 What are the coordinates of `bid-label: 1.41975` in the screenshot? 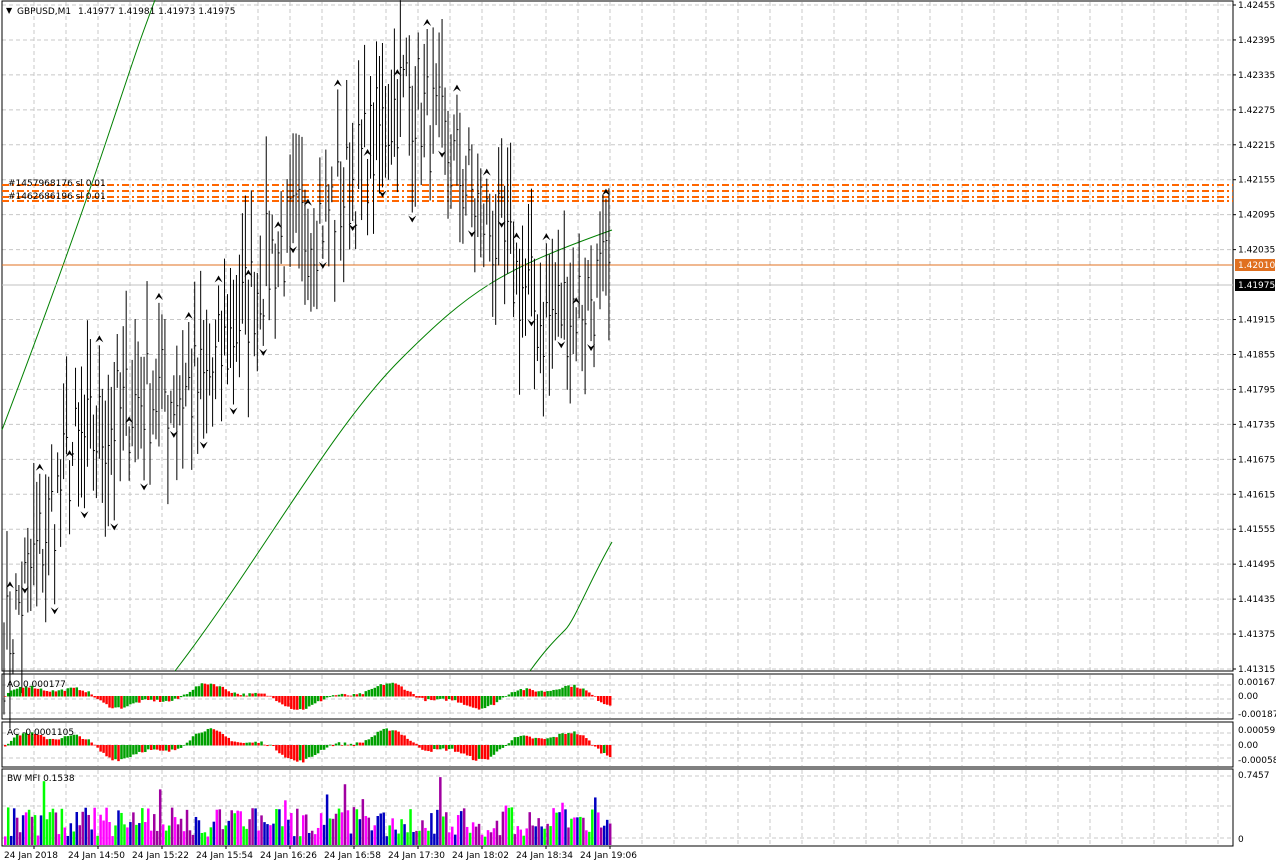 It's located at (1256, 286).